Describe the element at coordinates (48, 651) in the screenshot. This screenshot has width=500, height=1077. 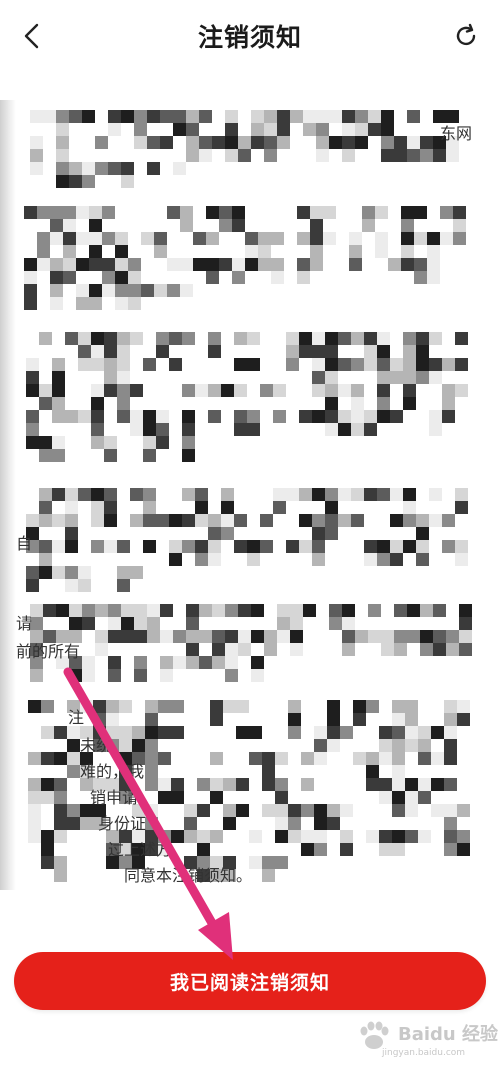
I see `visible-text-fragment: 前的所有` at that location.